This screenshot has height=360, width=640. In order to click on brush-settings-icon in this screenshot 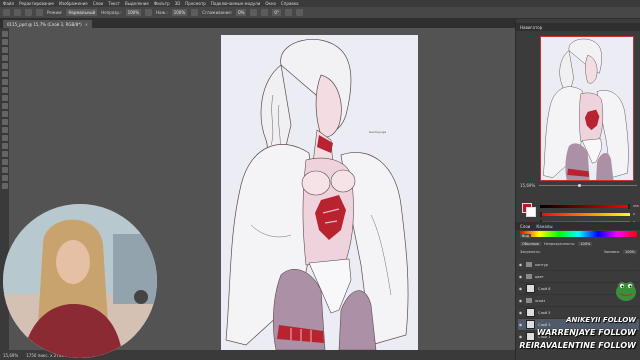, I will do `click(39, 12)`.